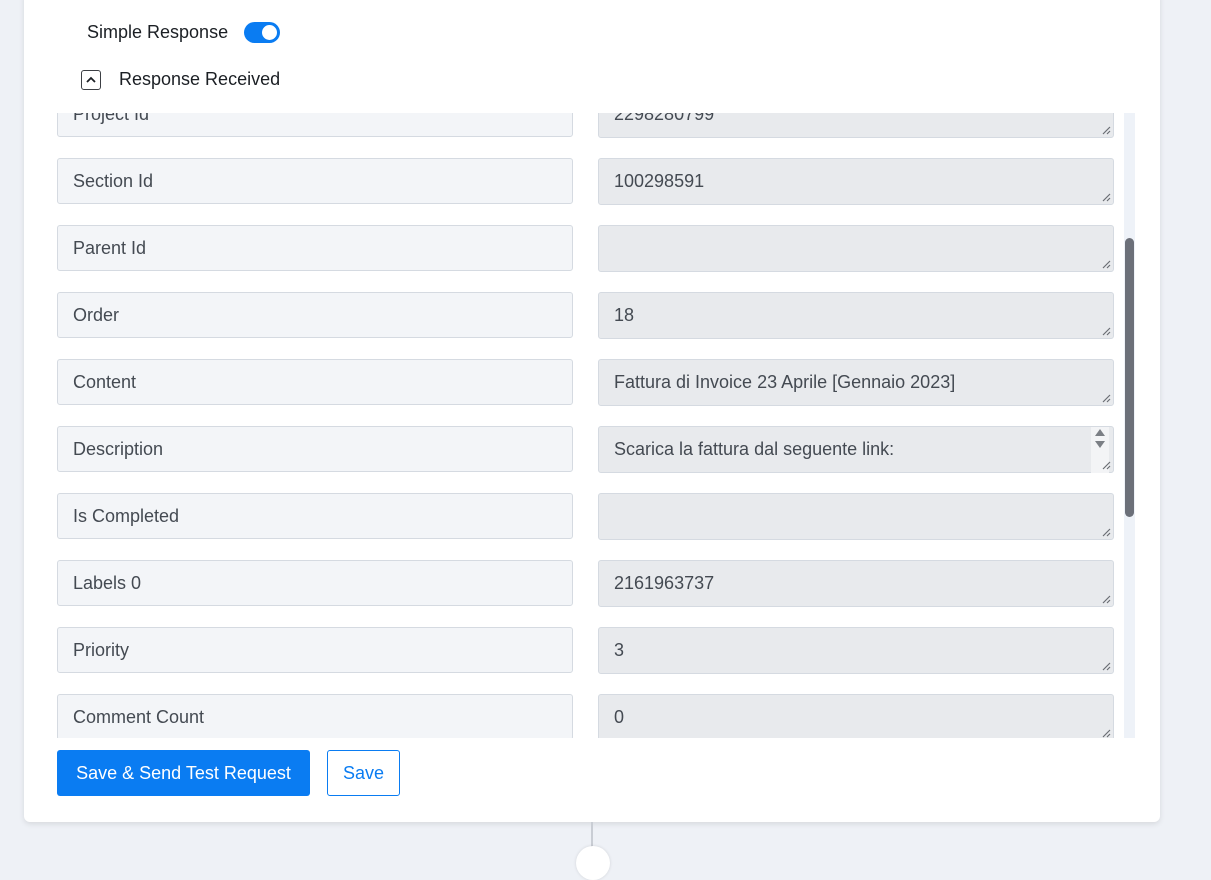 The image size is (1211, 880). Describe the element at coordinates (624, 315) in the screenshot. I see `field-value-text: 18` at that location.